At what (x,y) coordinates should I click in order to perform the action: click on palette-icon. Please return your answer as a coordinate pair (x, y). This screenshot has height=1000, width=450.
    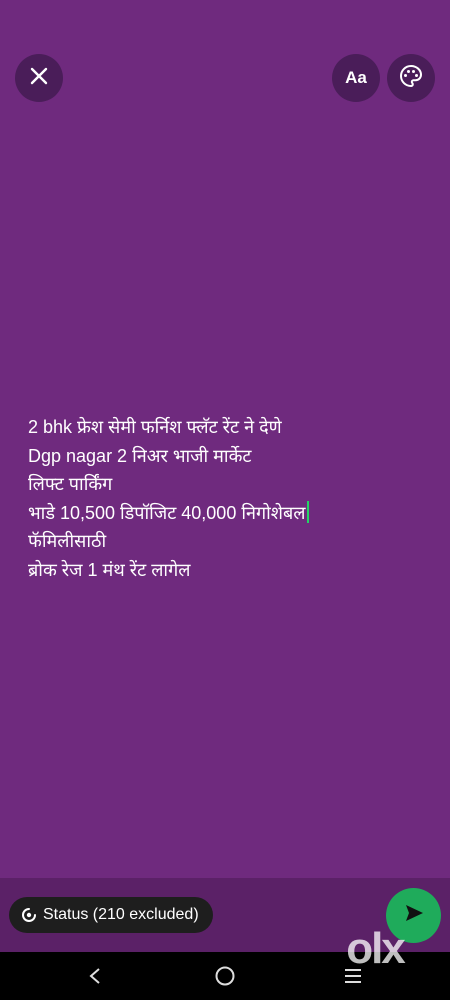
    Looking at the image, I should click on (411, 78).